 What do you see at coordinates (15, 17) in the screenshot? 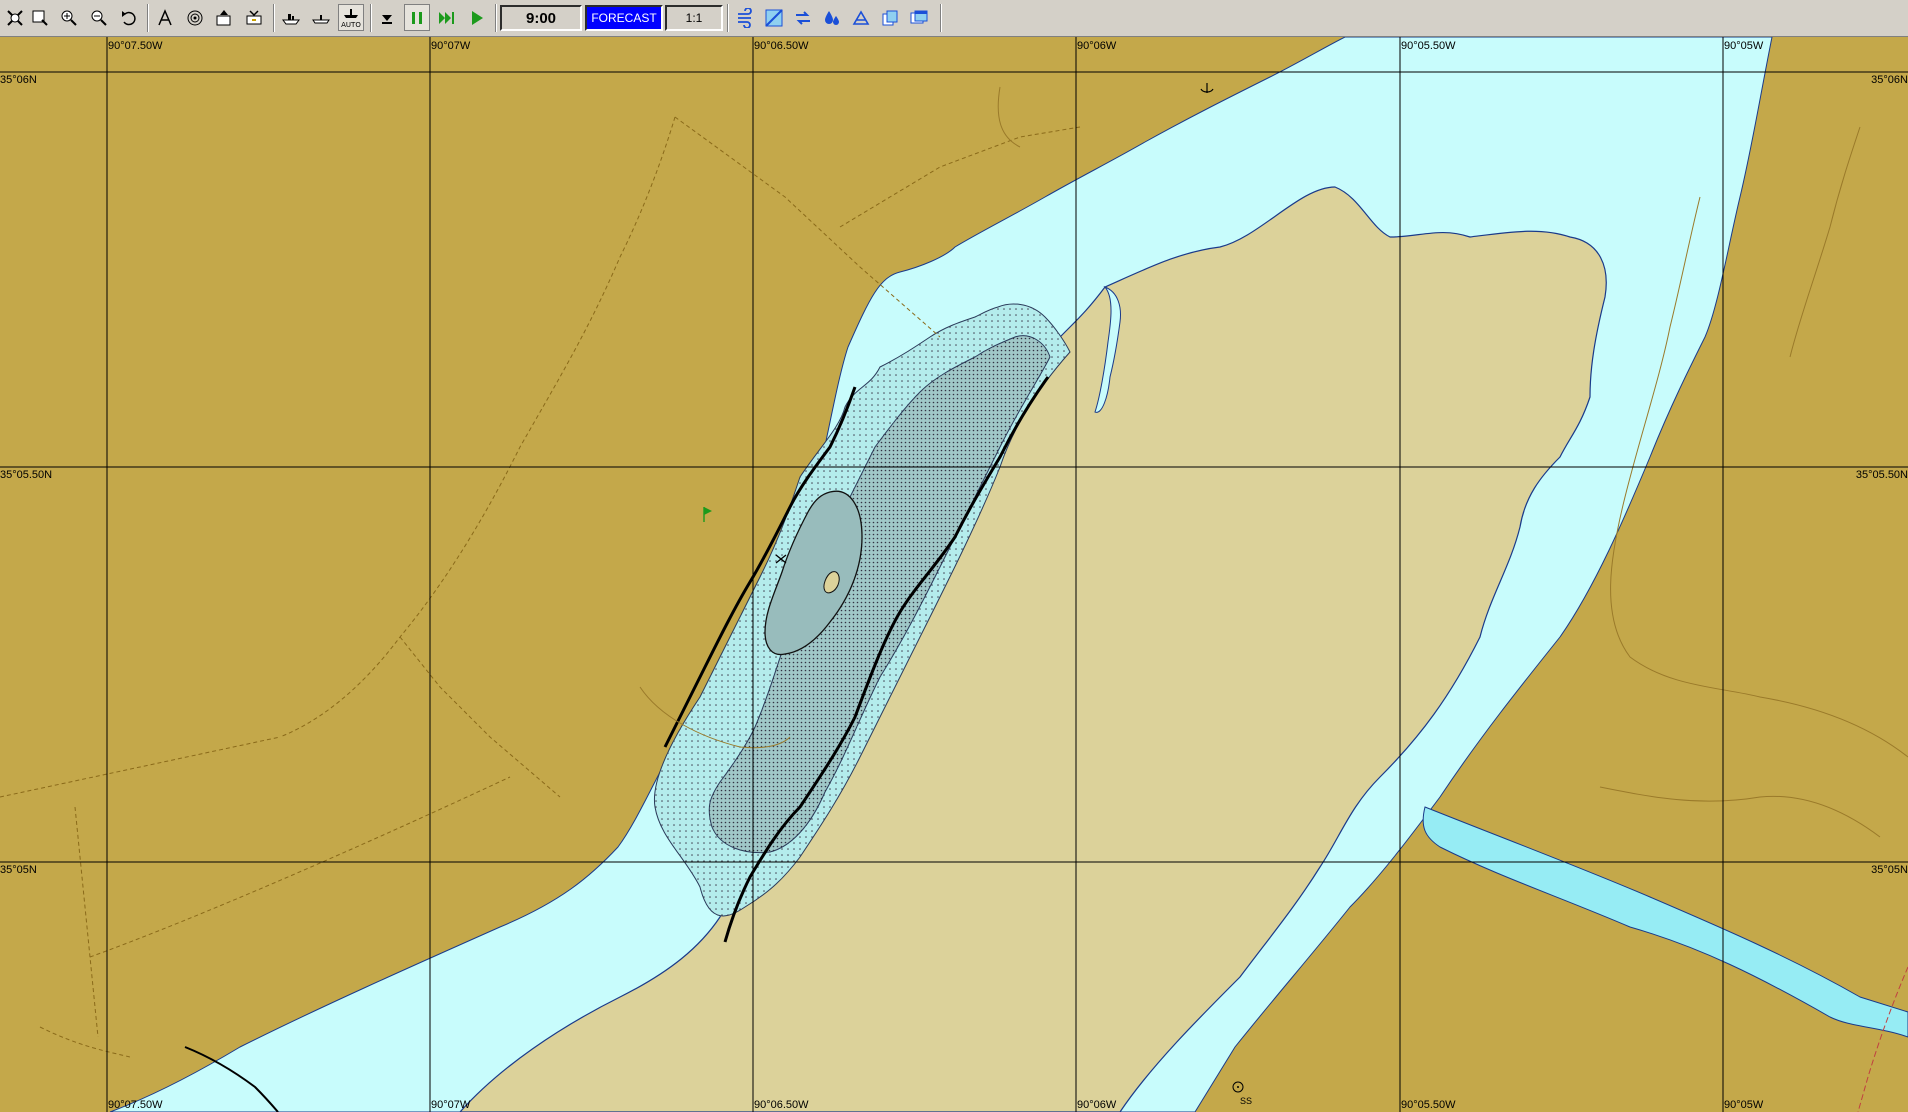
I see `select-tool-icon` at bounding box center [15, 17].